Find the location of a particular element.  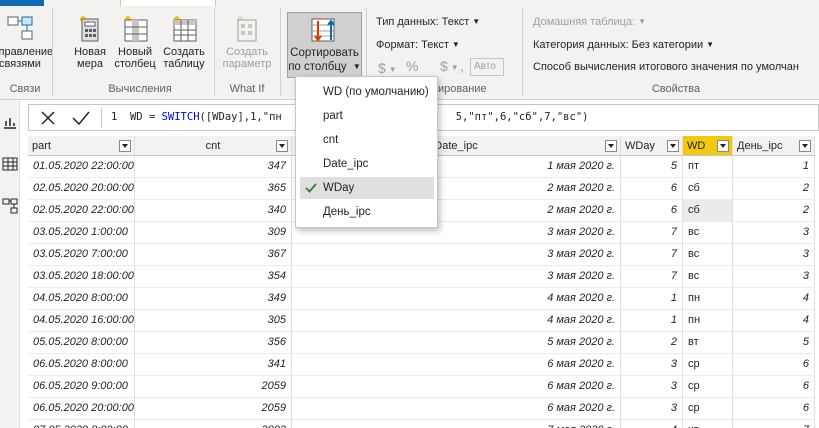

column-header-wd: WD is located at coordinates (708, 146).